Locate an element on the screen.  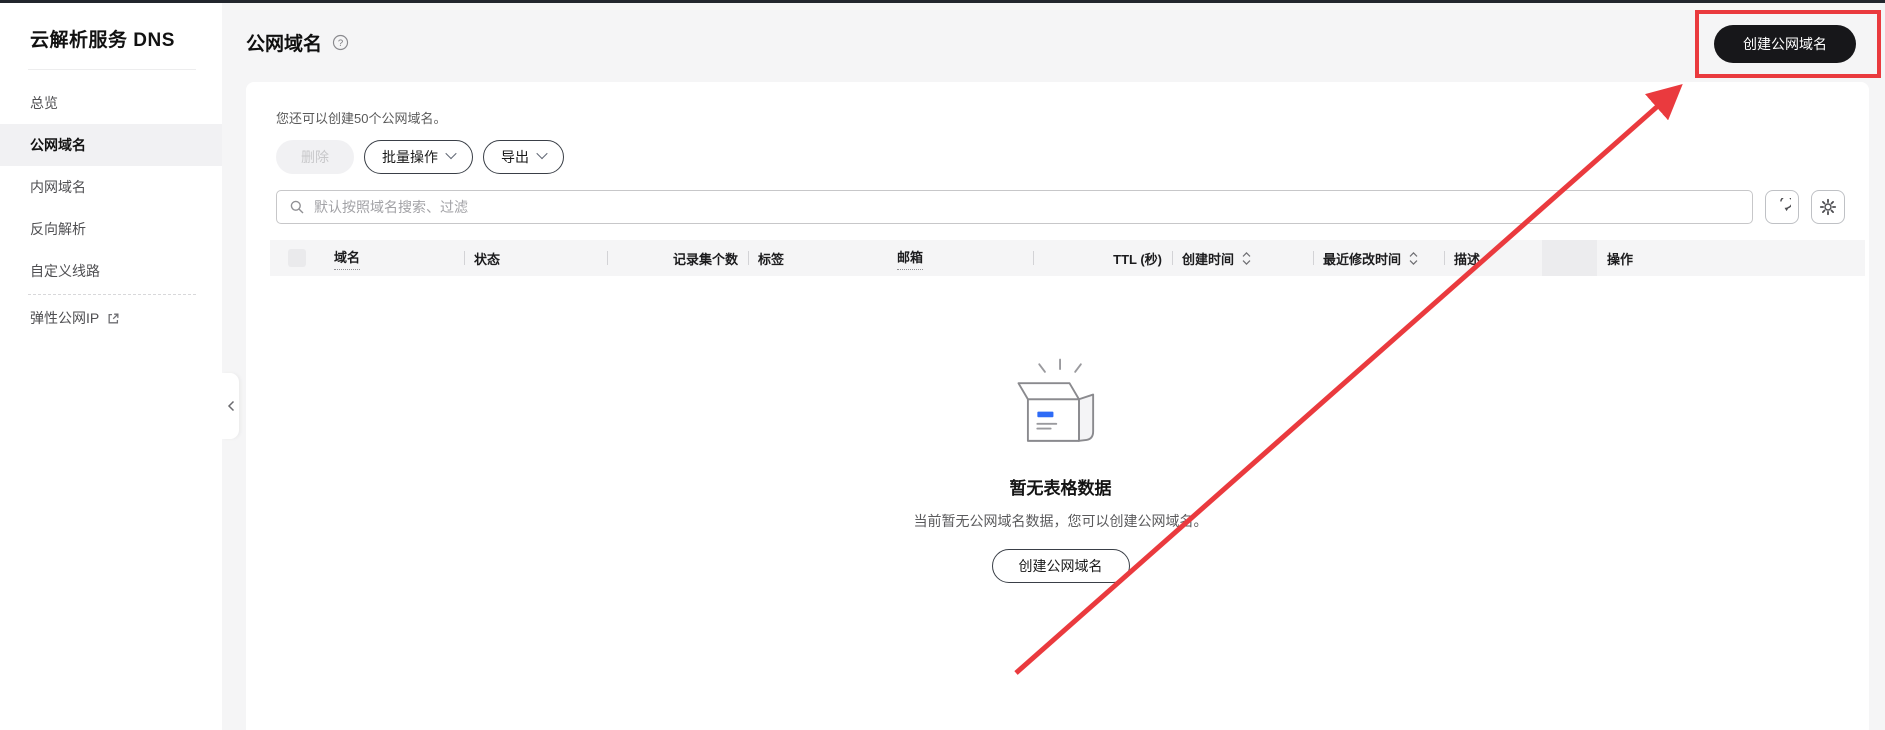
sidebar-item-private-zones: 内网域名 is located at coordinates (111, 187).